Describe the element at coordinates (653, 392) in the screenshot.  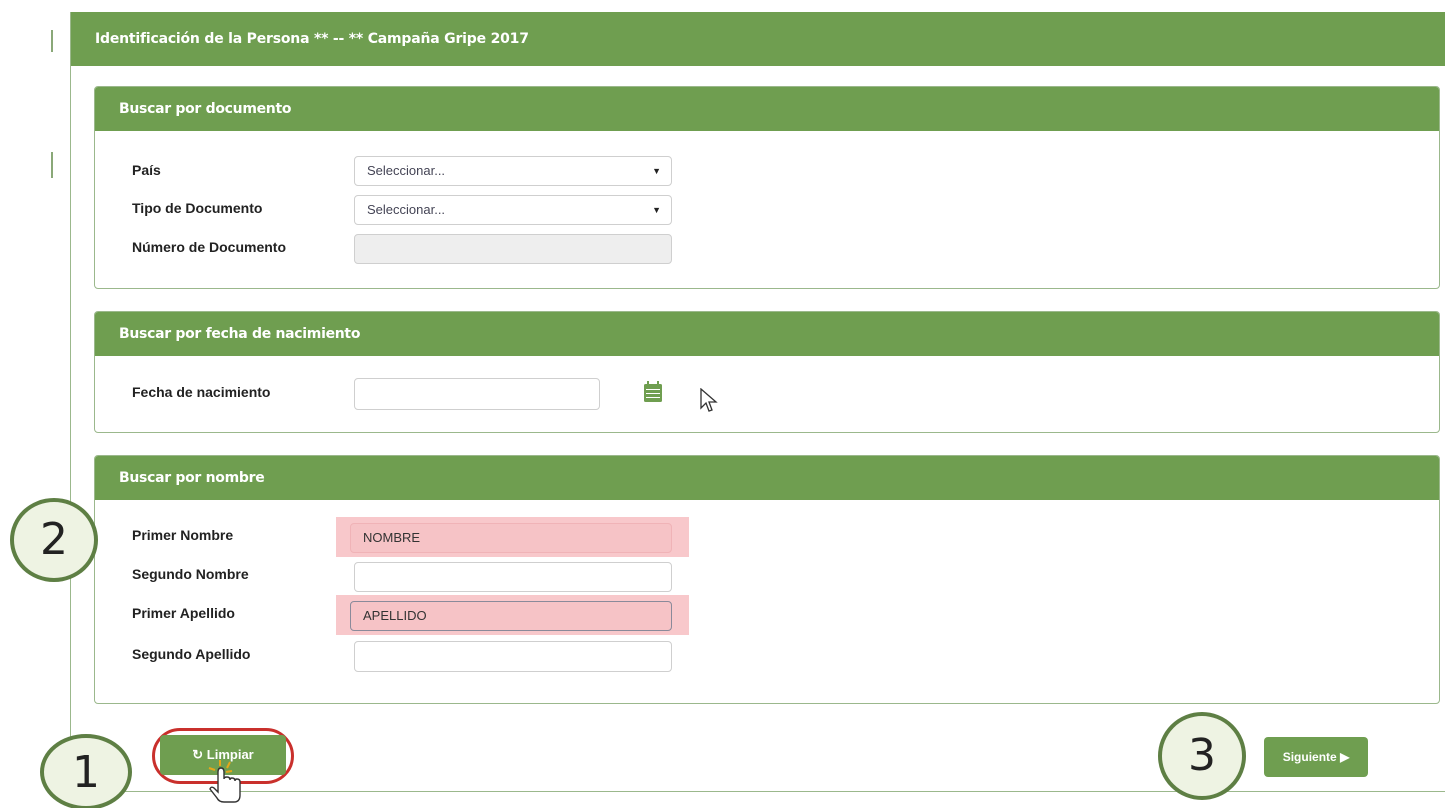
I see `calendar-icon` at that location.